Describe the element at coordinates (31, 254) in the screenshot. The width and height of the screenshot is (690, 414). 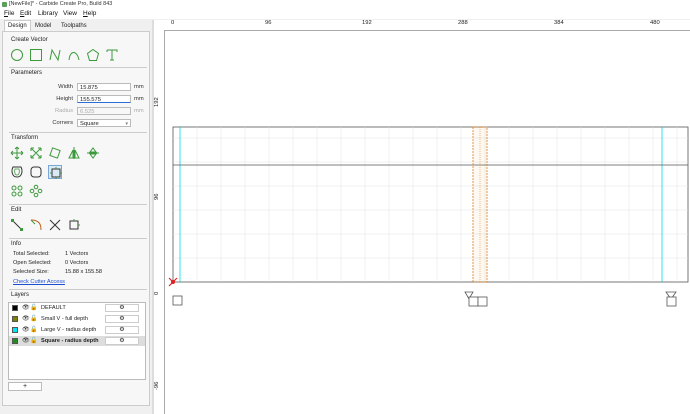
I see `total-selected-label: Total Selected:` at that location.